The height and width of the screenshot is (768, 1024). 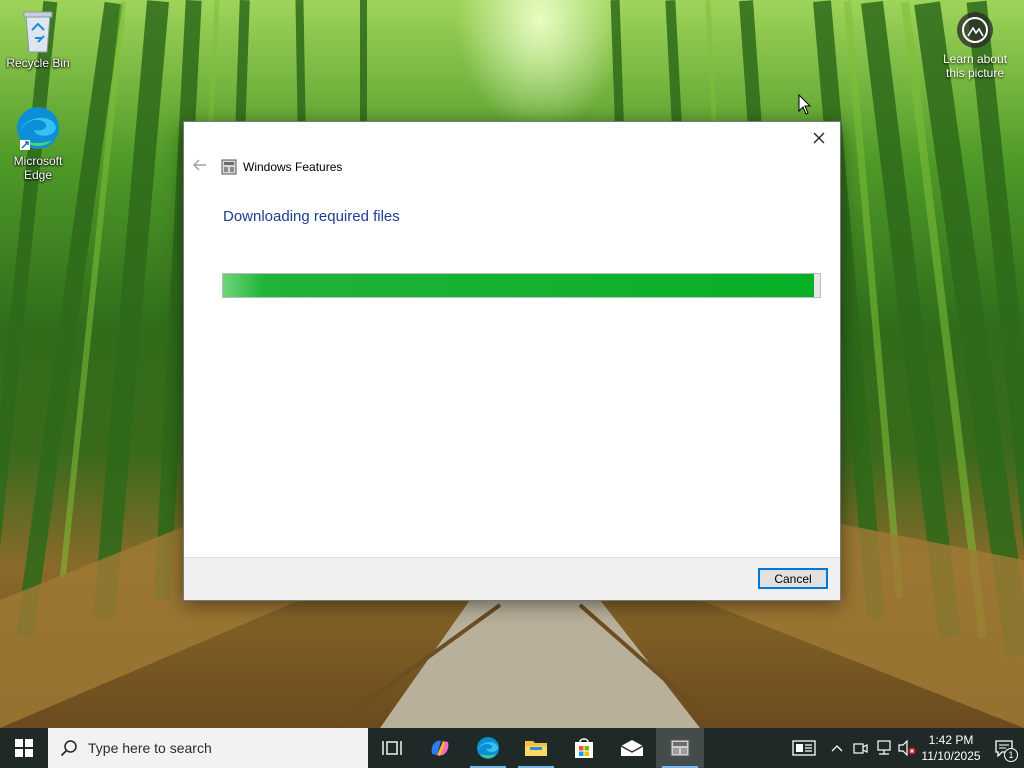 What do you see at coordinates (805, 104) in the screenshot?
I see `mouse-pointer-icon` at bounding box center [805, 104].